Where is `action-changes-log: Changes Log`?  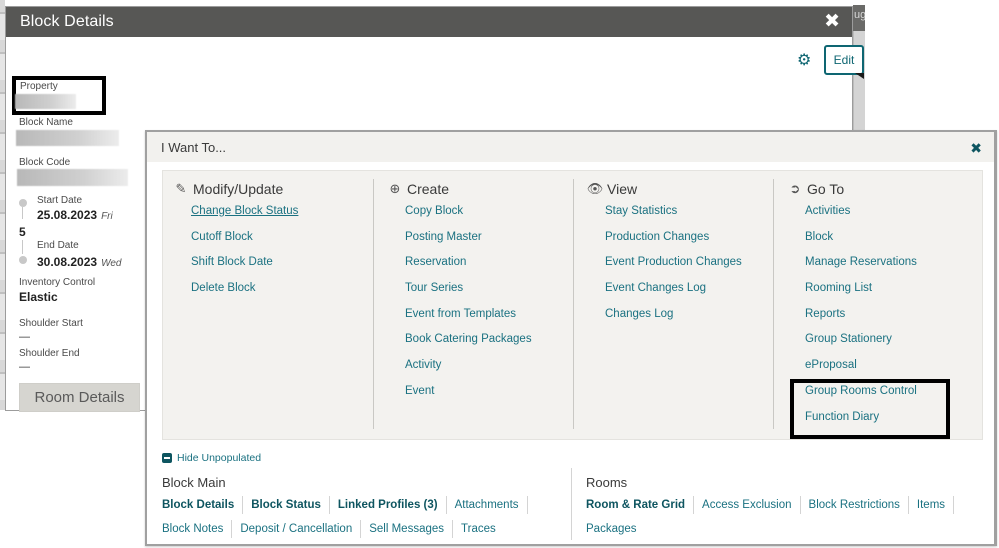 action-changes-log: Changes Log is located at coordinates (691, 317).